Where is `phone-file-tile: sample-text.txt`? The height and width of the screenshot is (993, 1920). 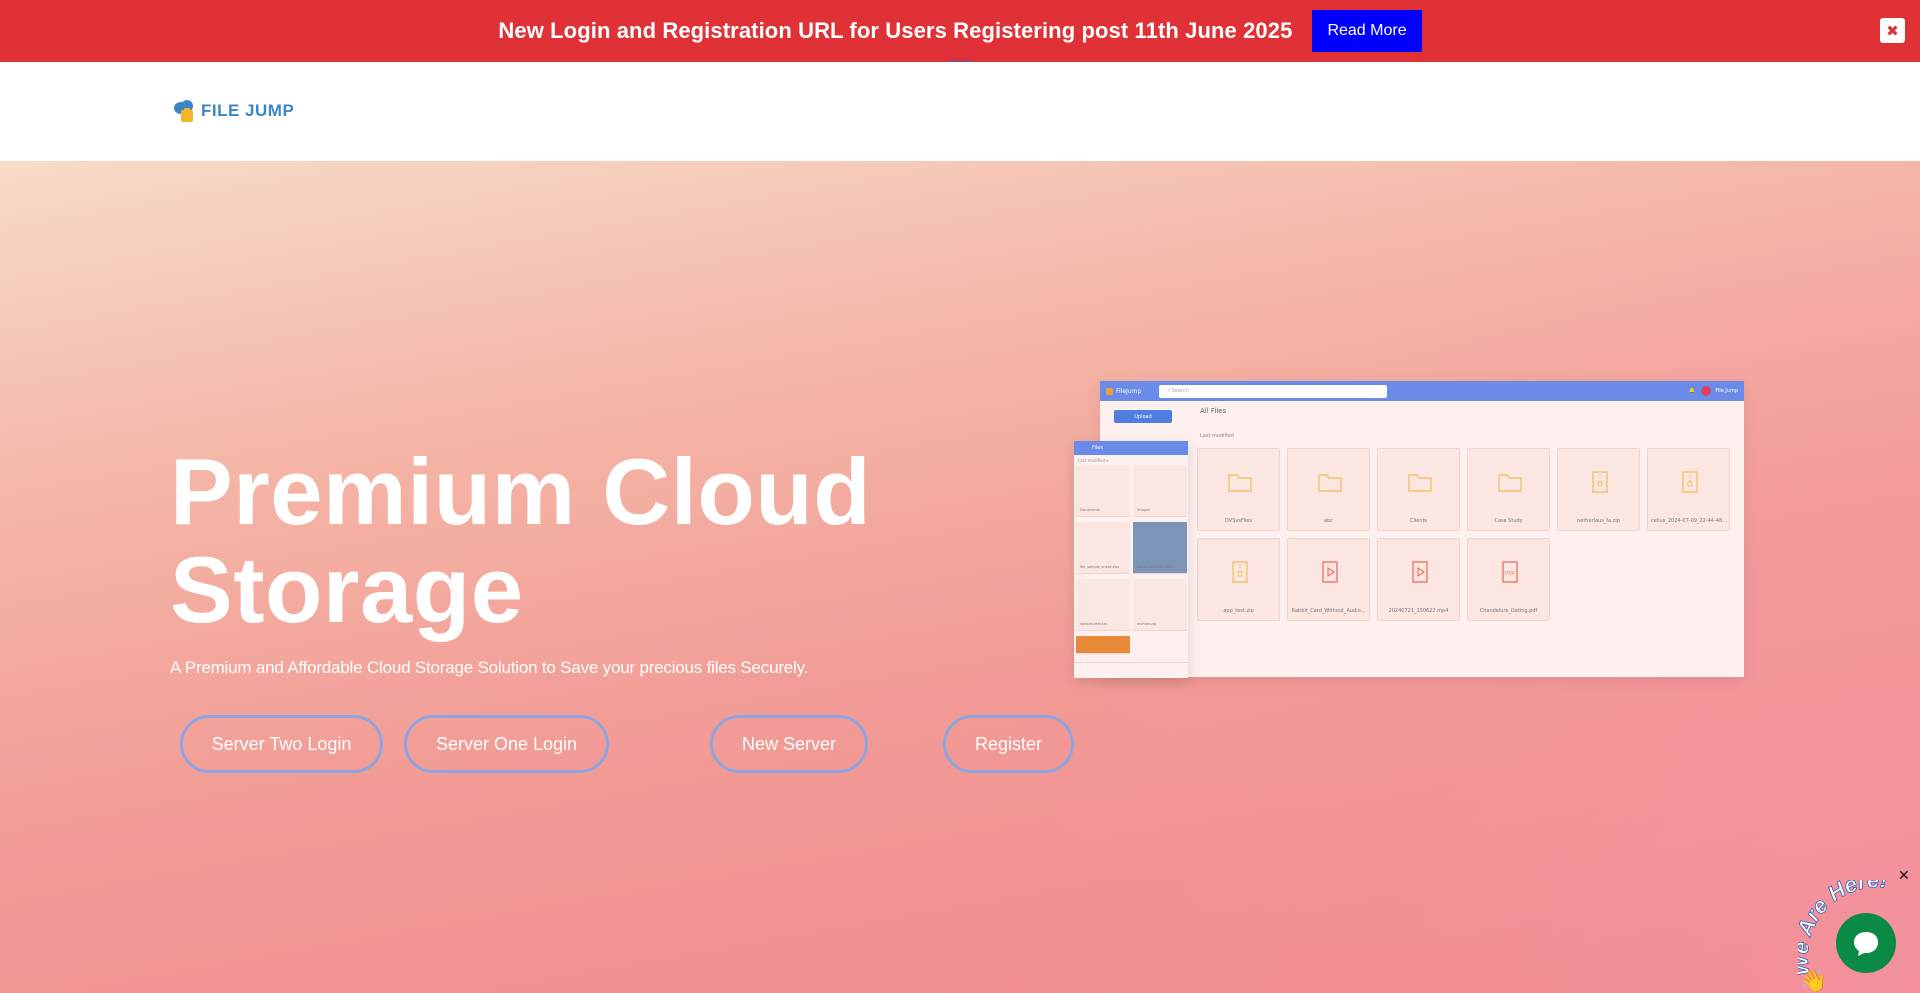
phone-file-tile: sample-text.txt is located at coordinates (1103, 605).